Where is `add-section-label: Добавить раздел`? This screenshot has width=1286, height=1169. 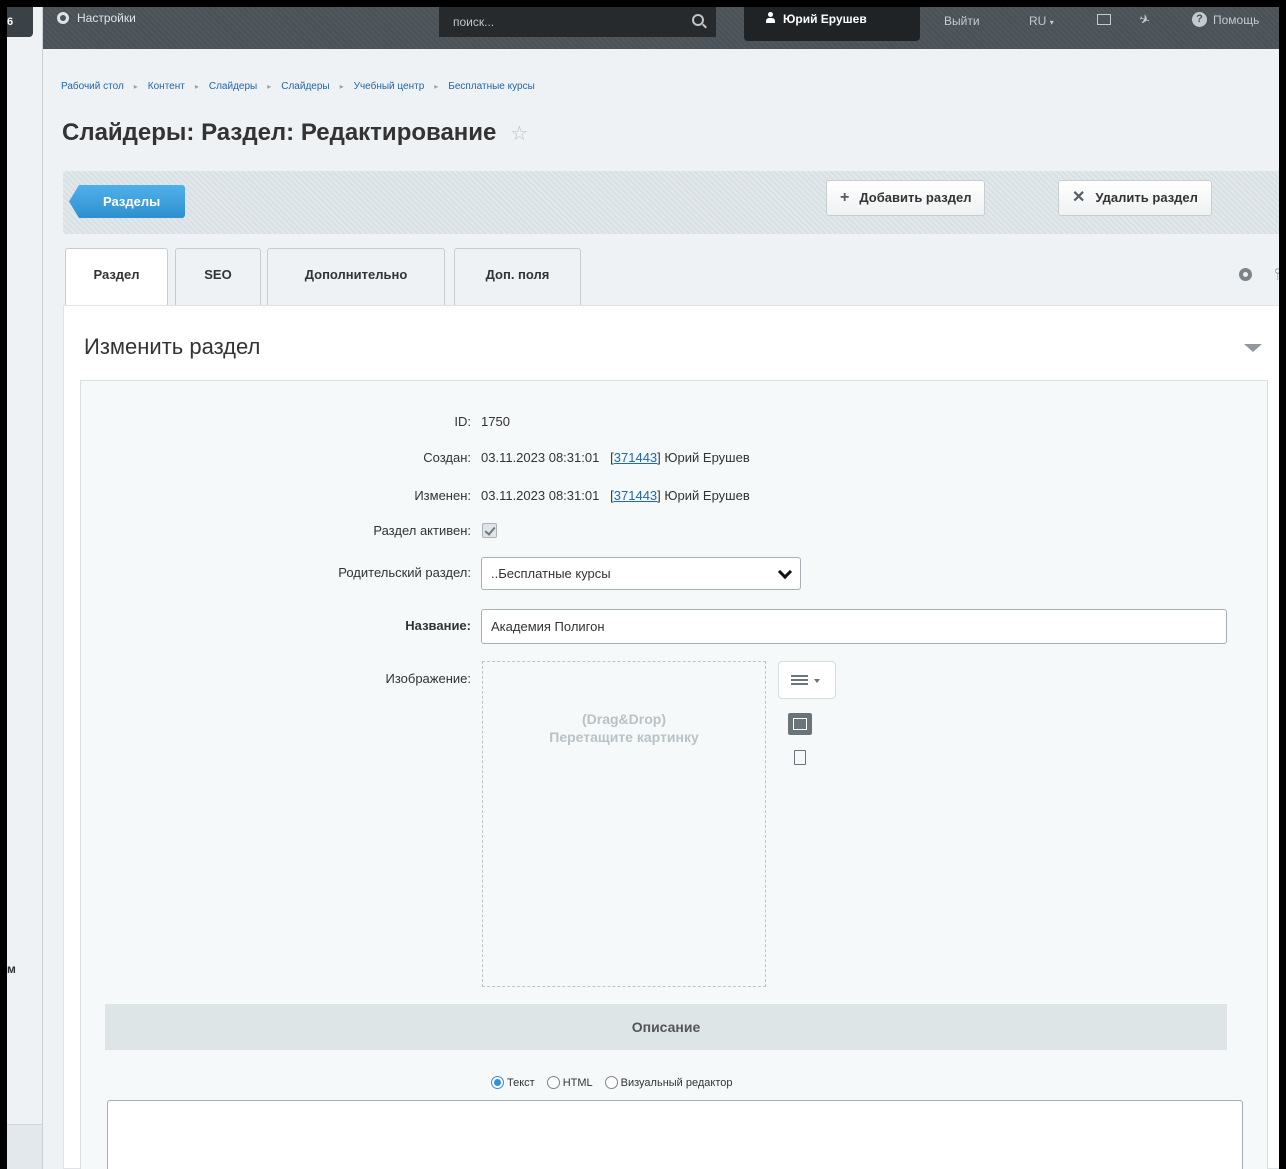
add-section-label: Добавить раздел is located at coordinates (915, 197).